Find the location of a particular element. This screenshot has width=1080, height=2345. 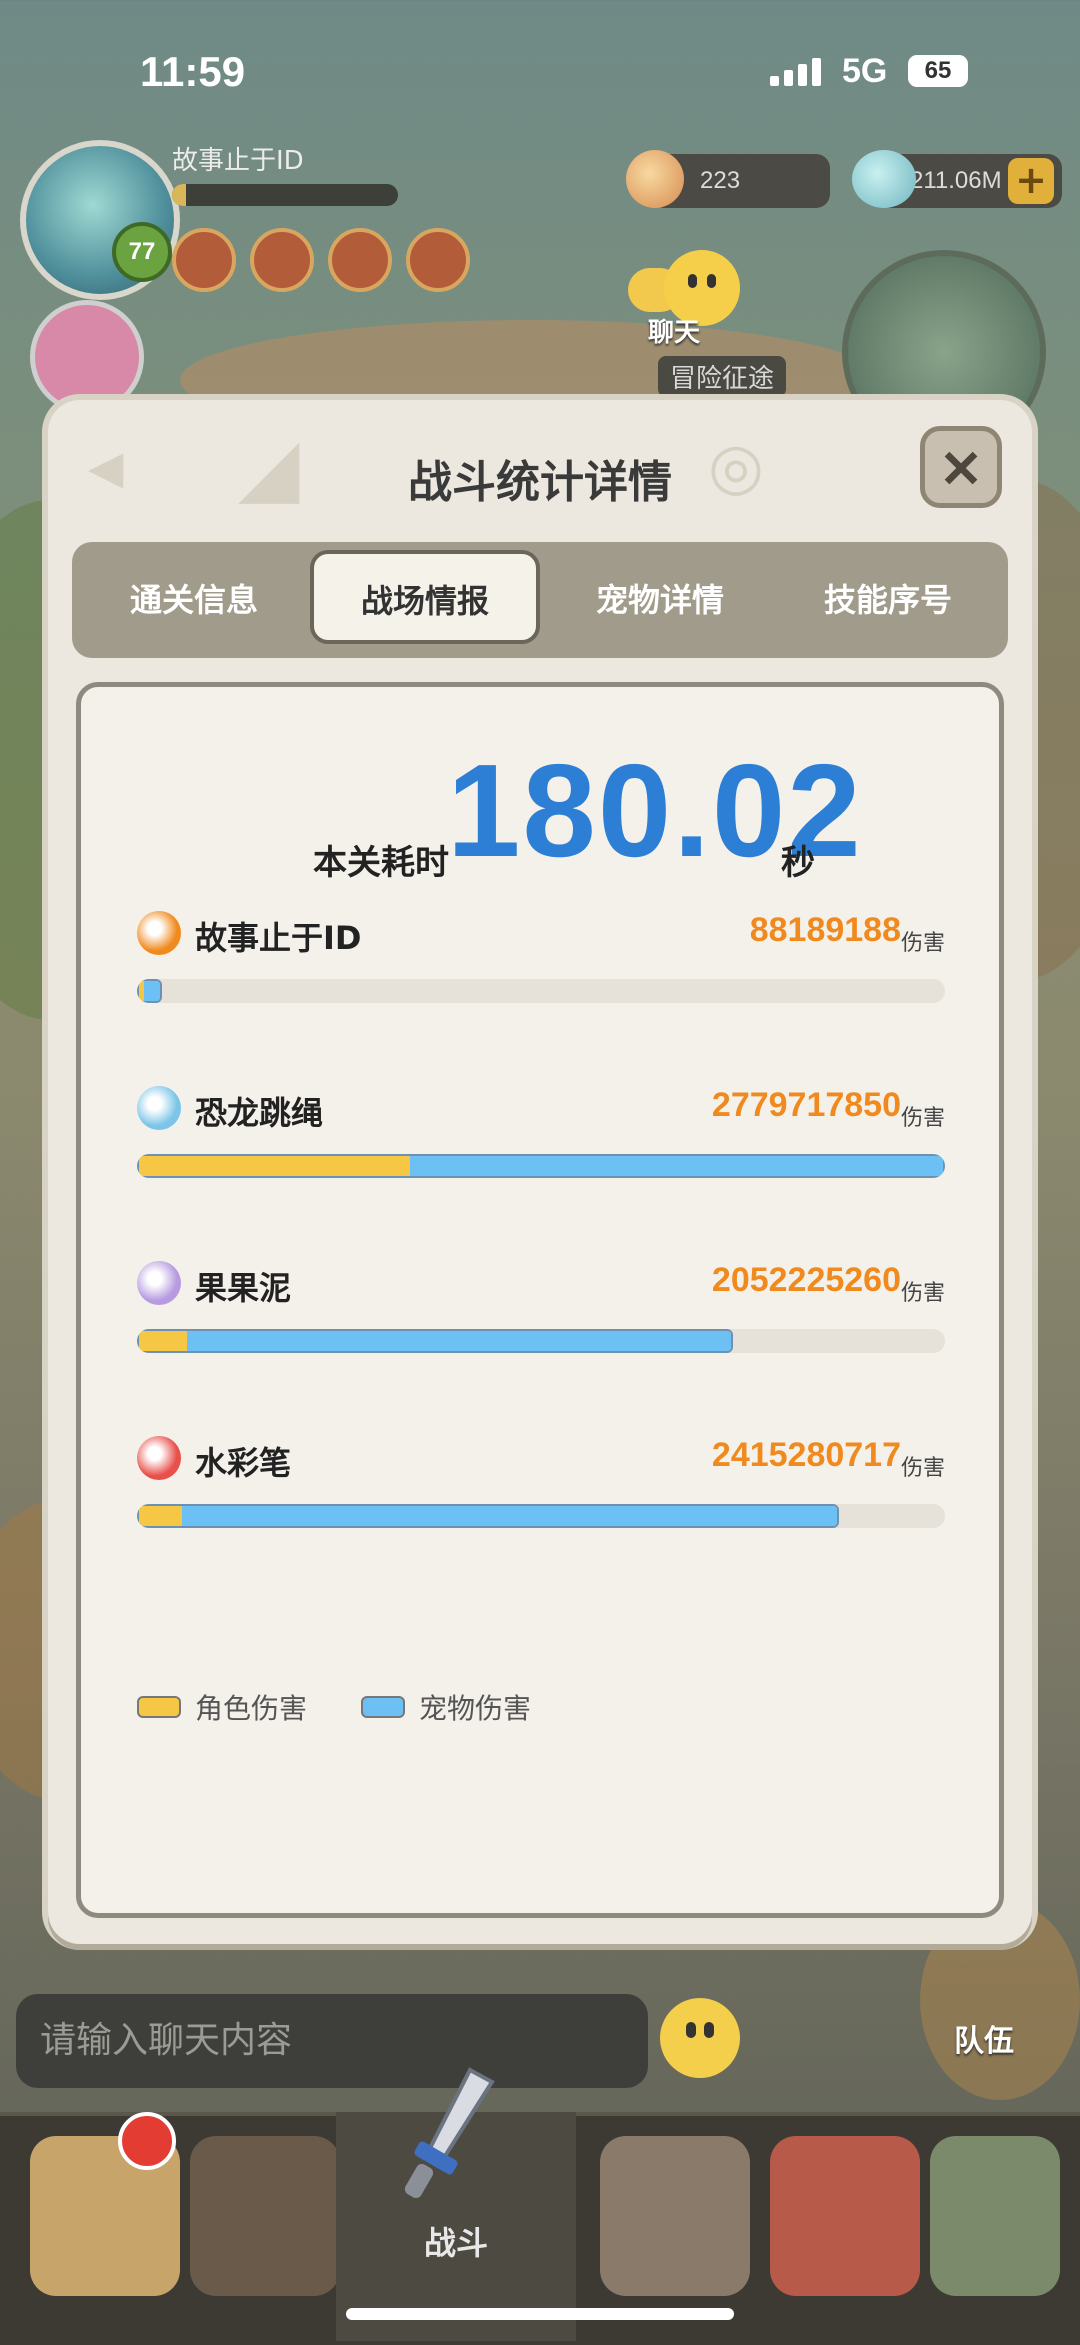

brush-icon is located at coordinates (159, 1458).